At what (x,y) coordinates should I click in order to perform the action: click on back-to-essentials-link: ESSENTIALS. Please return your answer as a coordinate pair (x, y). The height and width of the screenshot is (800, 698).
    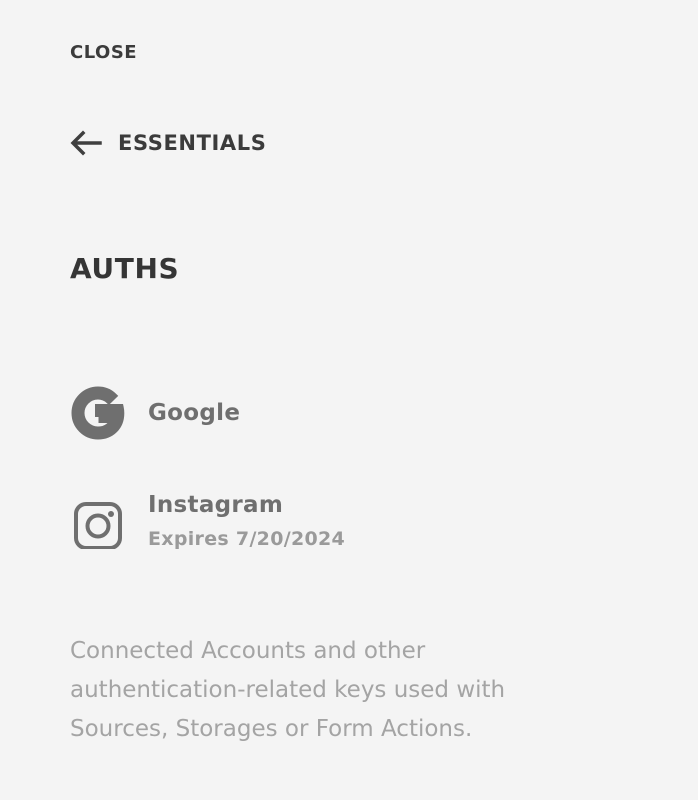
    Looking at the image, I should click on (168, 143).